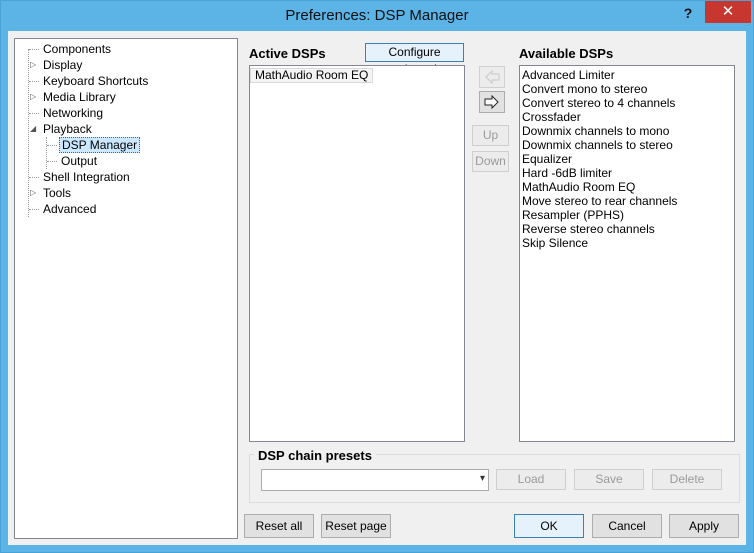 The width and height of the screenshot is (754, 553). Describe the element at coordinates (704, 526) in the screenshot. I see `apply-button: Apply` at that location.